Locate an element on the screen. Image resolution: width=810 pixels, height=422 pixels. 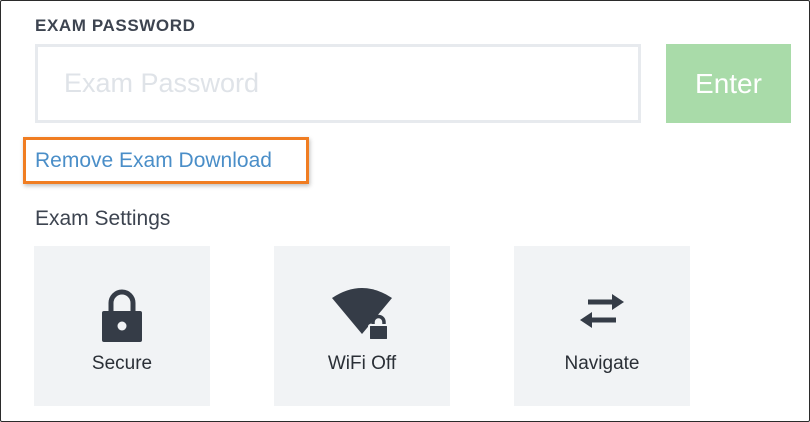
exam-password-input is located at coordinates (338, 83).